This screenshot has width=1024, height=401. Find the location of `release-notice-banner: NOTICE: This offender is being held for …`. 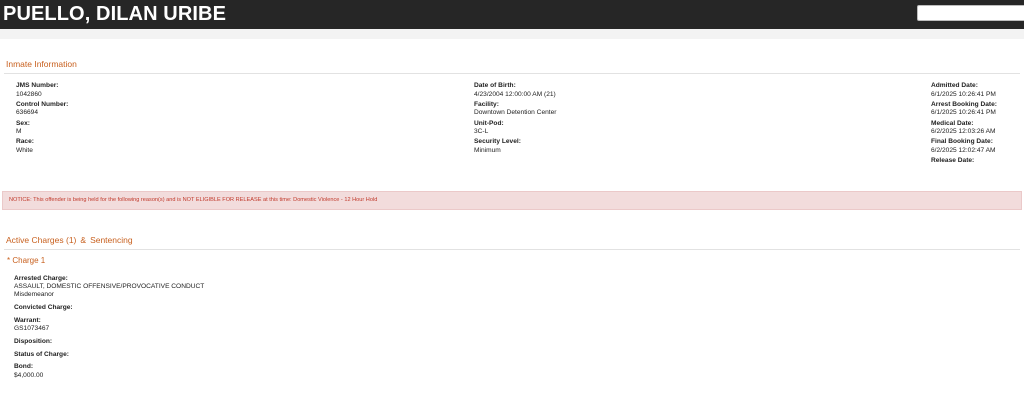

release-notice-banner: NOTICE: This offender is being held for … is located at coordinates (512, 200).